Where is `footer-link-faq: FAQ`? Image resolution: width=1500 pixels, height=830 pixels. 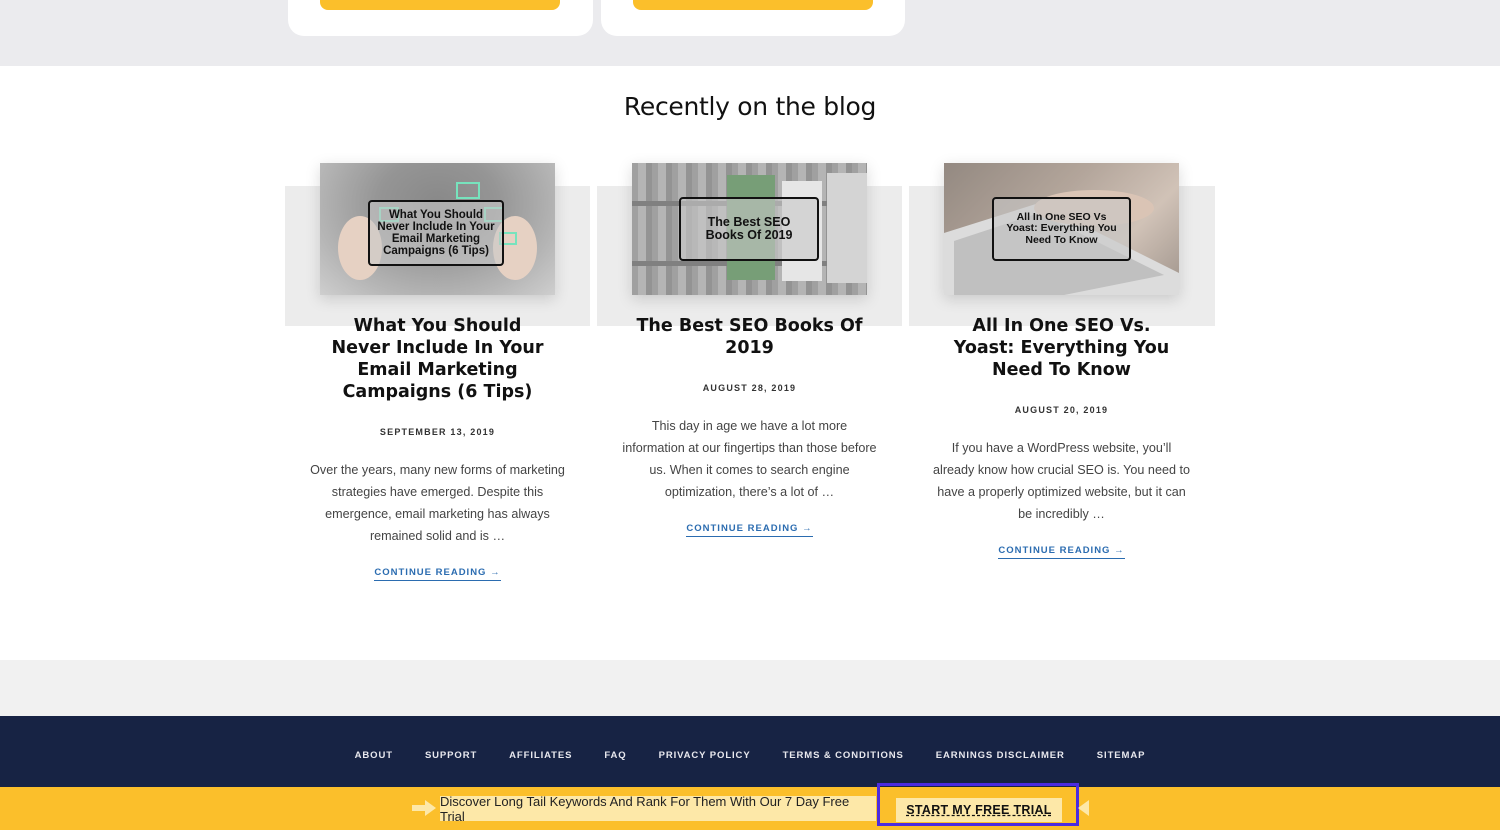 footer-link-faq: FAQ is located at coordinates (615, 755).